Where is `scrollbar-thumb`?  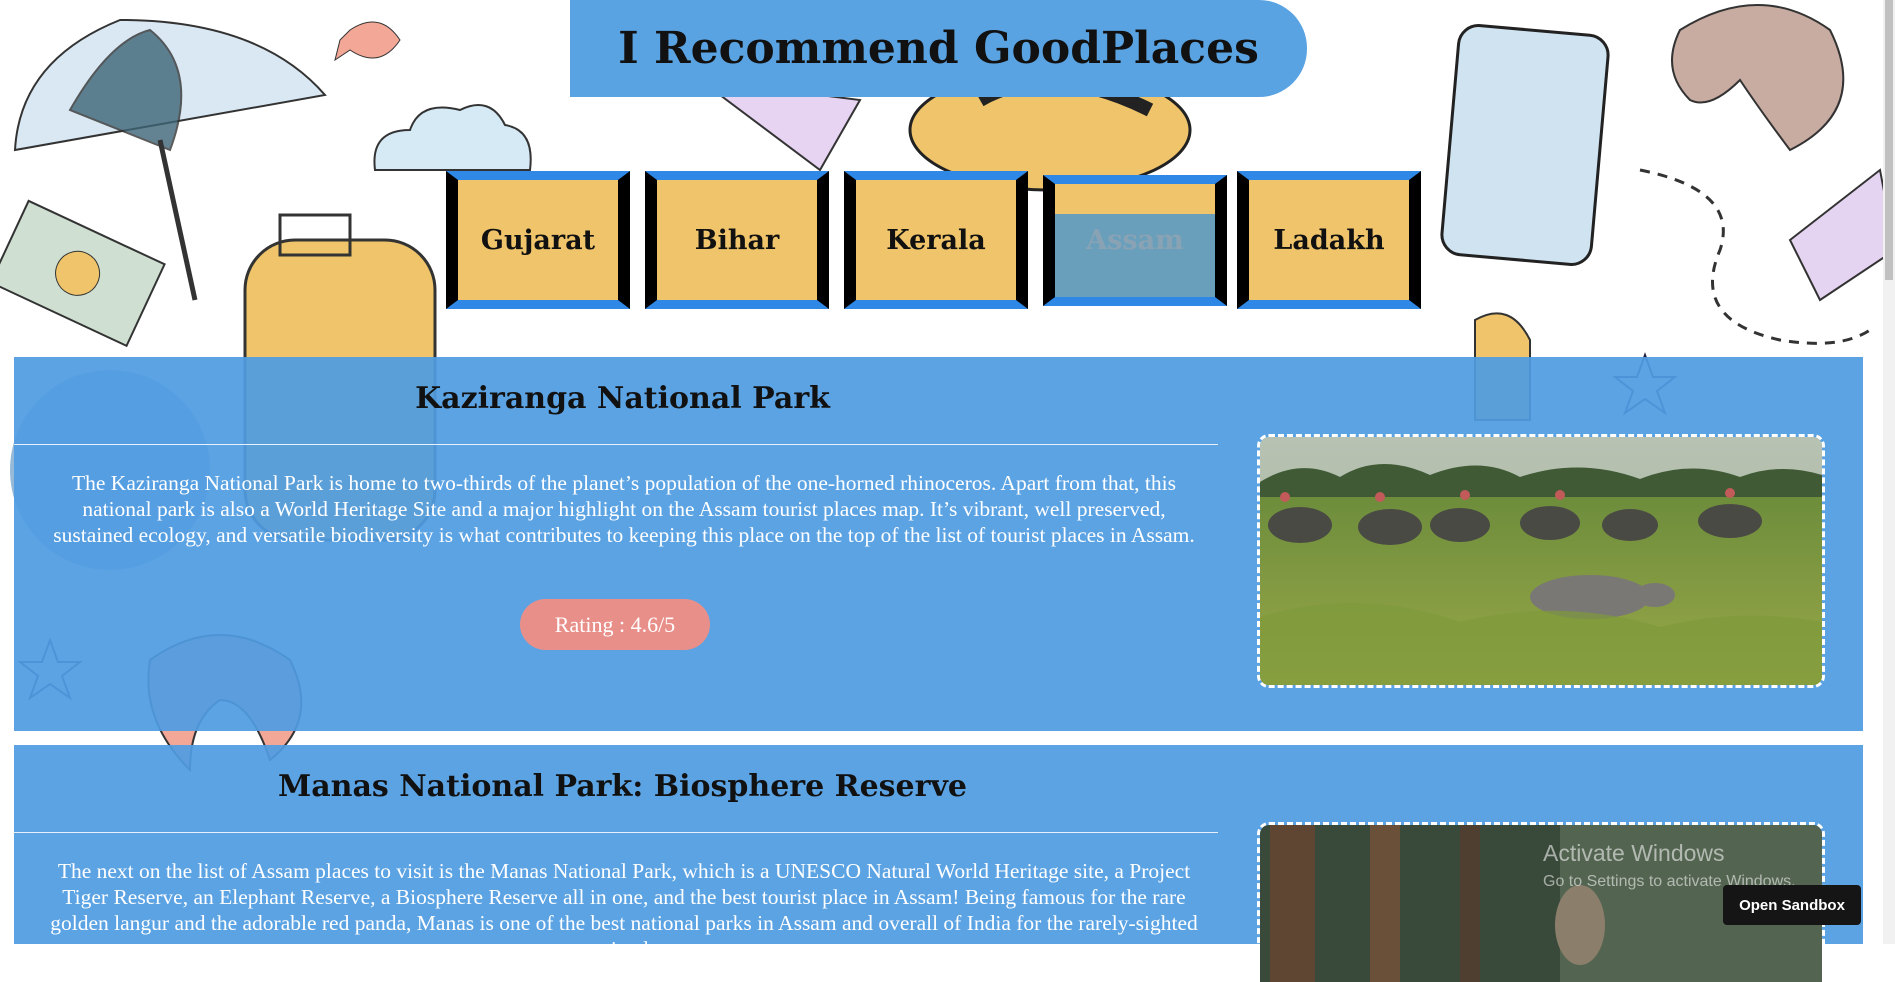 scrollbar-thumb is located at coordinates (1889, 140).